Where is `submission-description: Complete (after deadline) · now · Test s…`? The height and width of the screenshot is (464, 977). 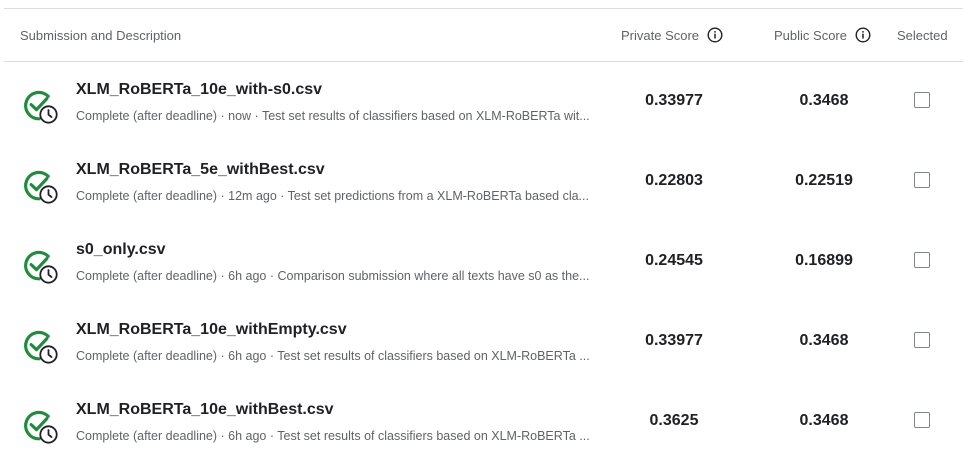 submission-description: Complete (after deadline) · now · Test s… is located at coordinates (333, 116).